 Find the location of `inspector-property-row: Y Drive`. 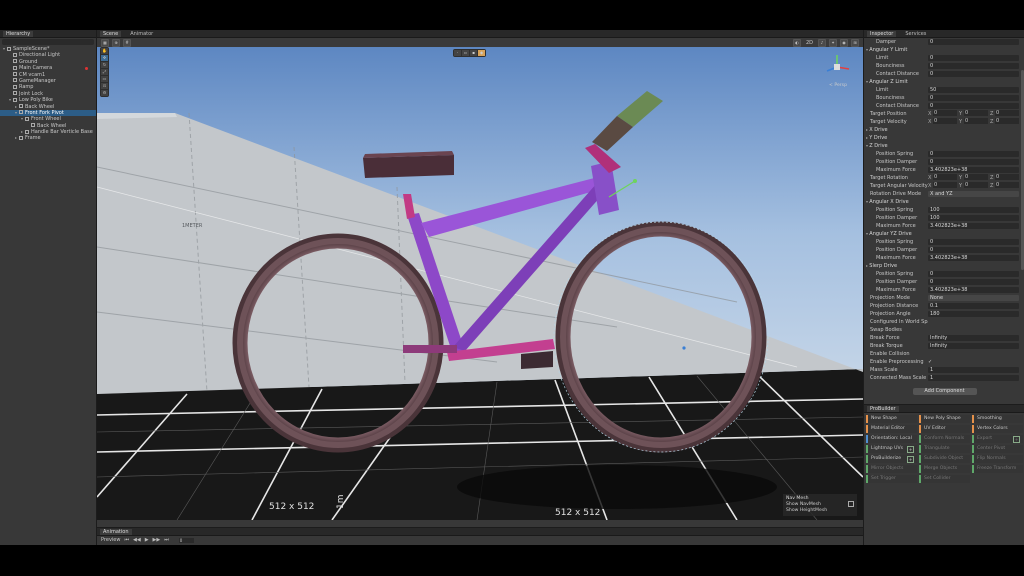

inspector-property-row: Y Drive is located at coordinates (944, 138).